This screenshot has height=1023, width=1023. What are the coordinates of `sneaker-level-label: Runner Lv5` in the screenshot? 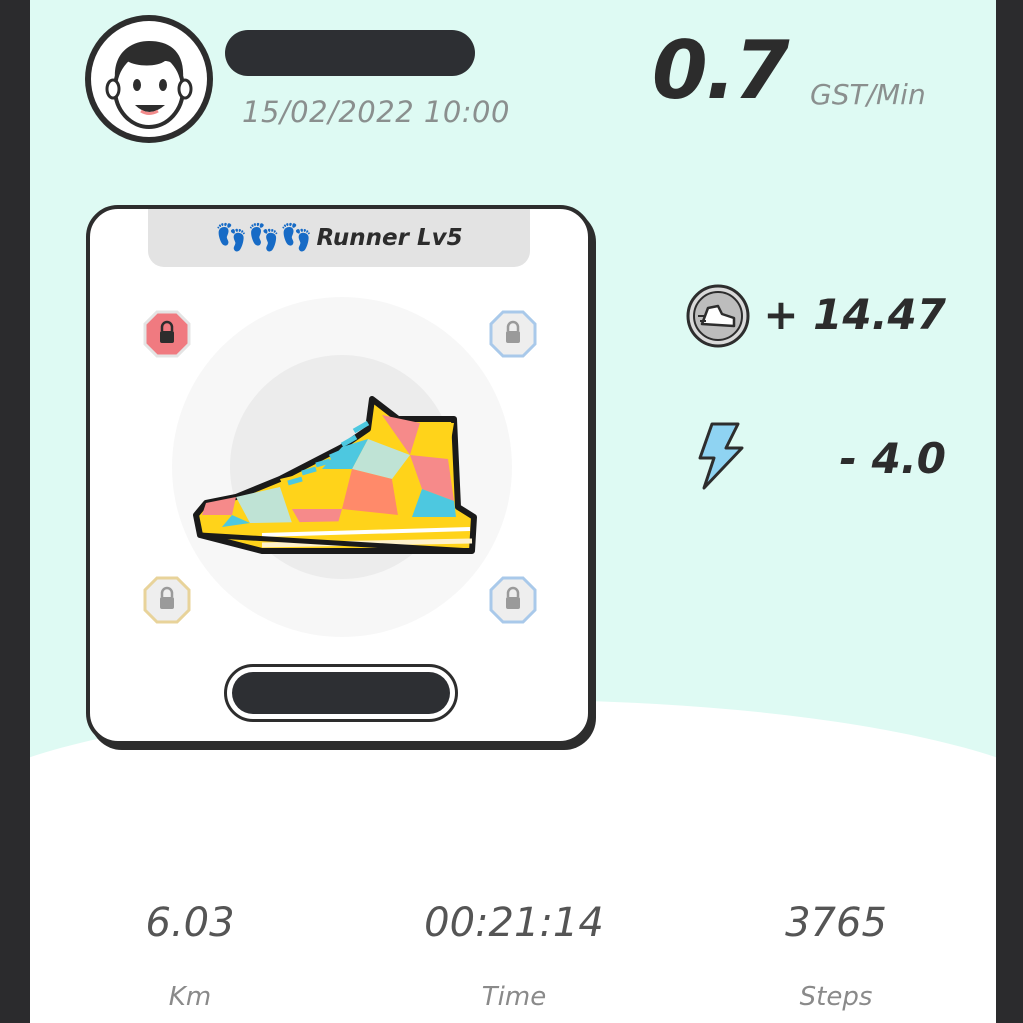 It's located at (389, 238).